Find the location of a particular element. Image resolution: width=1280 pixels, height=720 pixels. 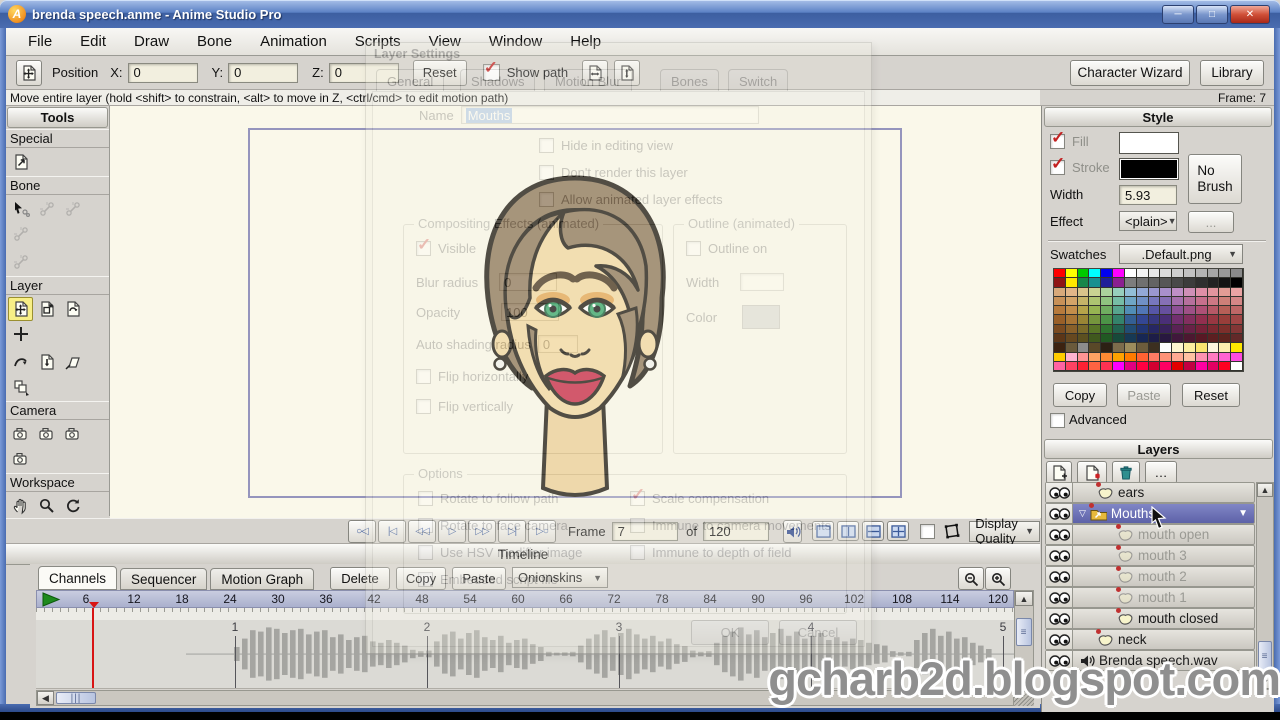

pan-tilt-camera-tool is located at coordinates (20, 459).